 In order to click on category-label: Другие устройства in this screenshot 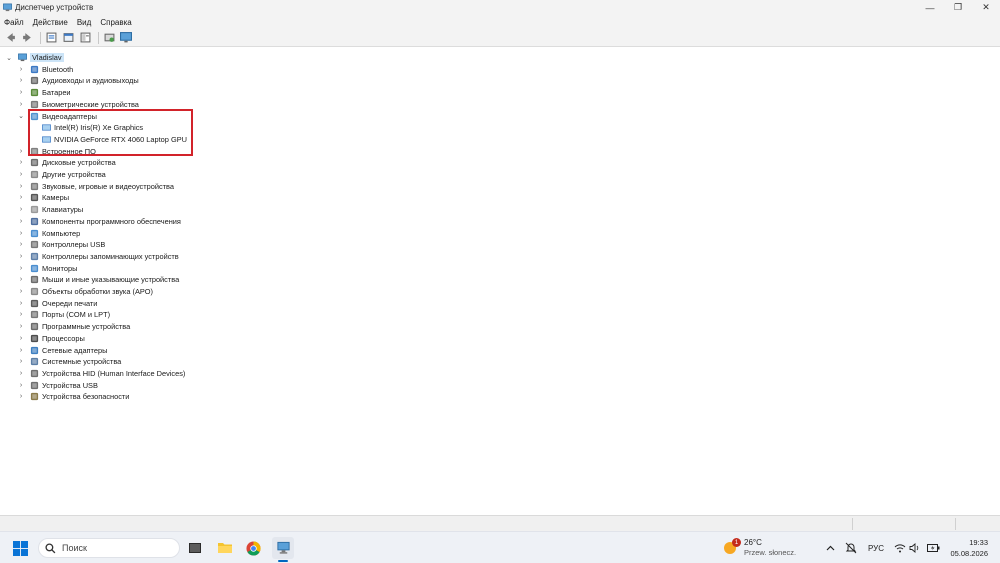, I will do `click(74, 174)`.